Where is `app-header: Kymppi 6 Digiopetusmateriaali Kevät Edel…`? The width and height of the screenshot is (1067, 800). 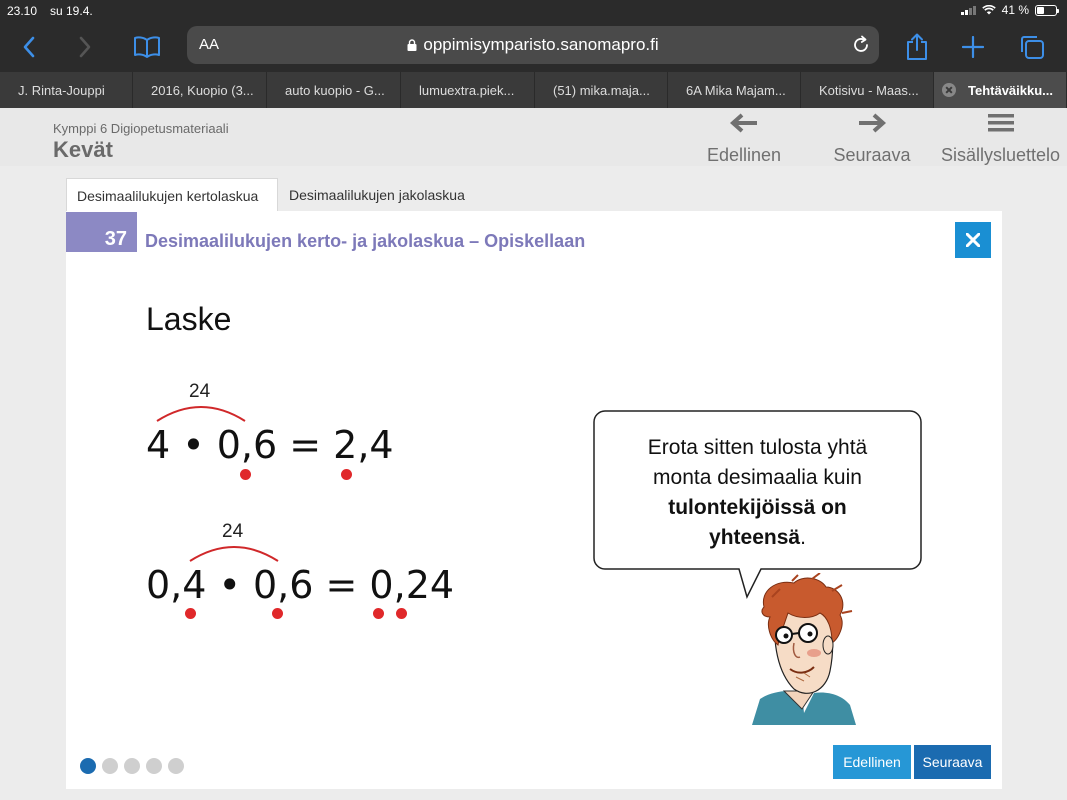
app-header: Kymppi 6 Digiopetusmateriaali Kevät Edel… is located at coordinates (533, 137).